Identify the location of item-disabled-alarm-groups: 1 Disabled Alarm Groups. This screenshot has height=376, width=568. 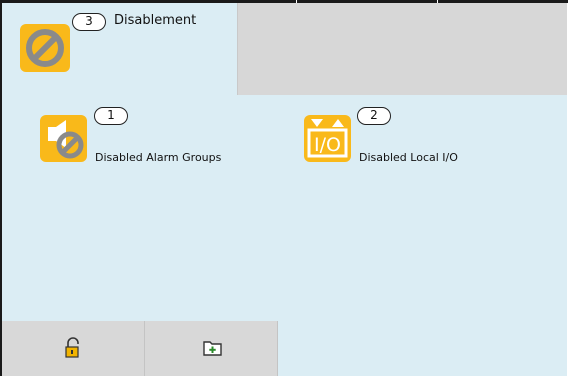
(145, 137).